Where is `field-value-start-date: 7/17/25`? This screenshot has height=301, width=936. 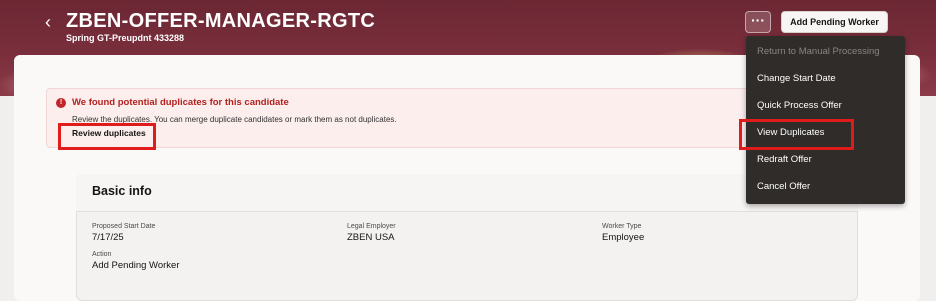 field-value-start-date: 7/17/25 is located at coordinates (108, 237).